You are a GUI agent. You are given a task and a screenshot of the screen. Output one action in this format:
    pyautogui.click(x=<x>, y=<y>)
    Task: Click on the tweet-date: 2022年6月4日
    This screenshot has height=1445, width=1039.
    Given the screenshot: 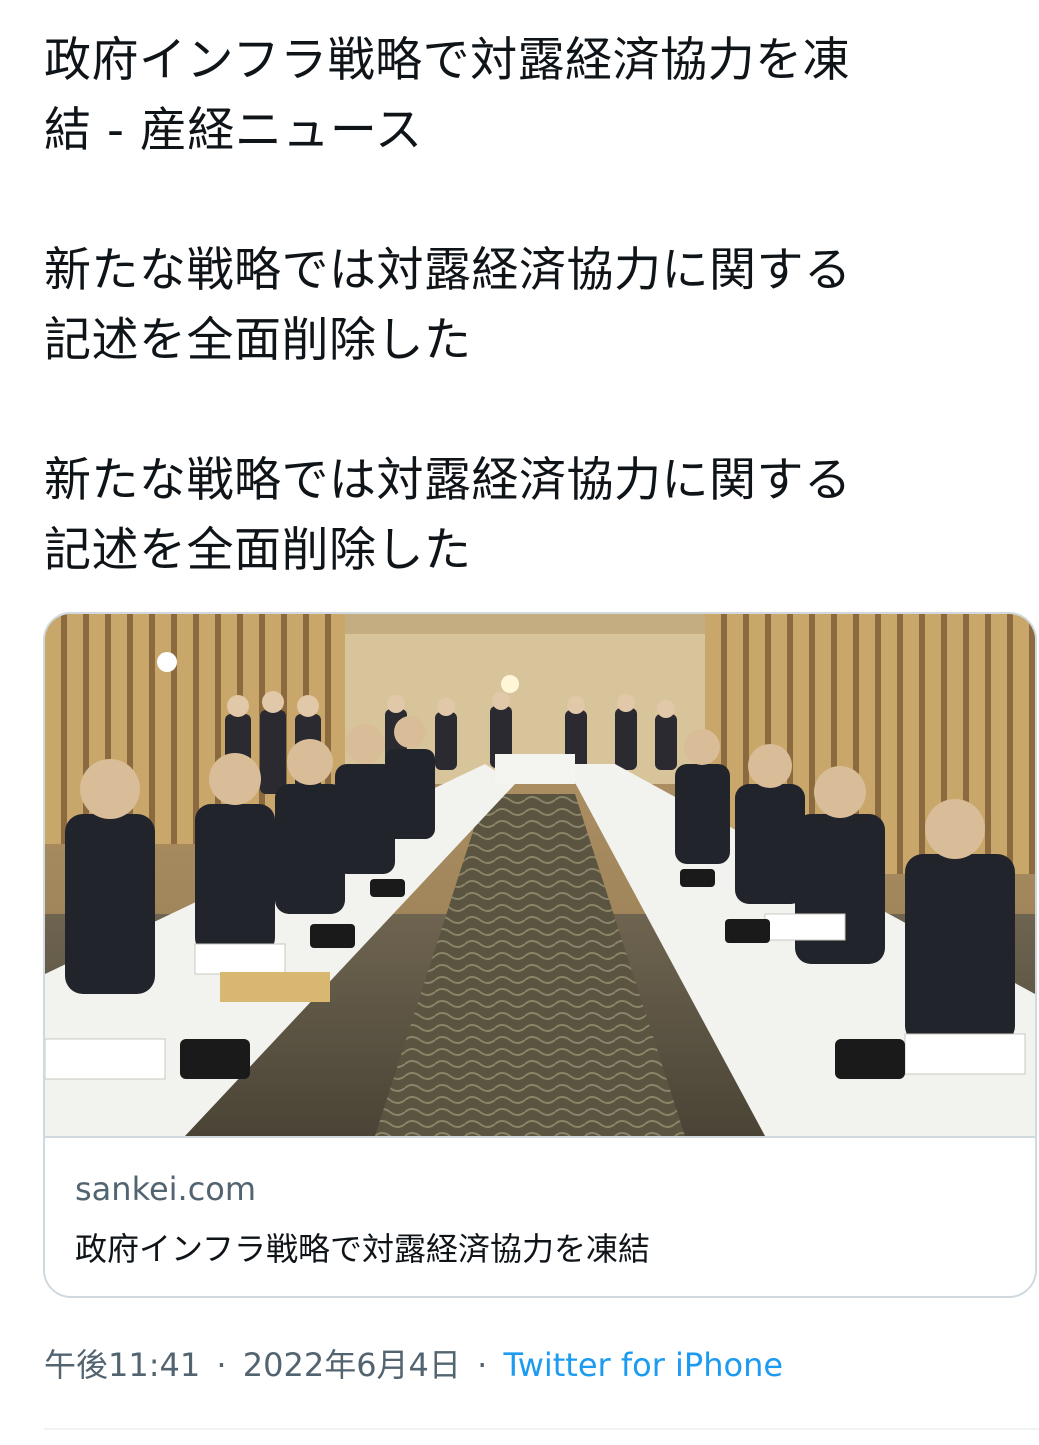 What is the action you would take?
    pyautogui.click(x=352, y=1365)
    